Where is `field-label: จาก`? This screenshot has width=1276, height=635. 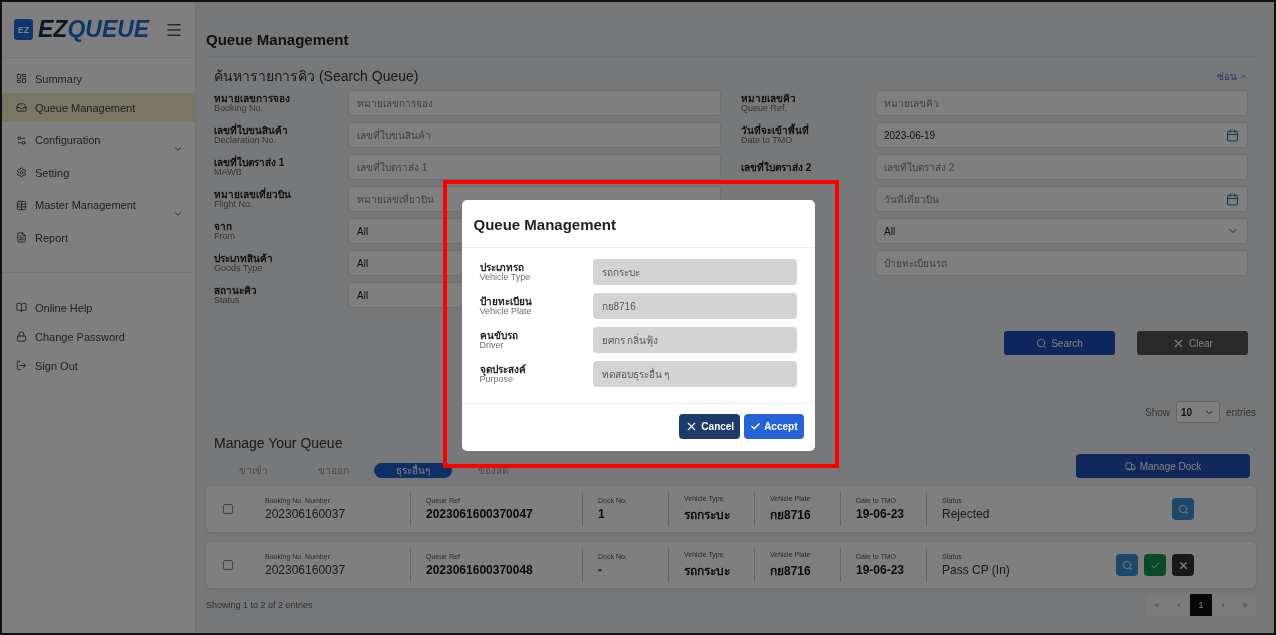
field-label: จาก is located at coordinates (223, 226).